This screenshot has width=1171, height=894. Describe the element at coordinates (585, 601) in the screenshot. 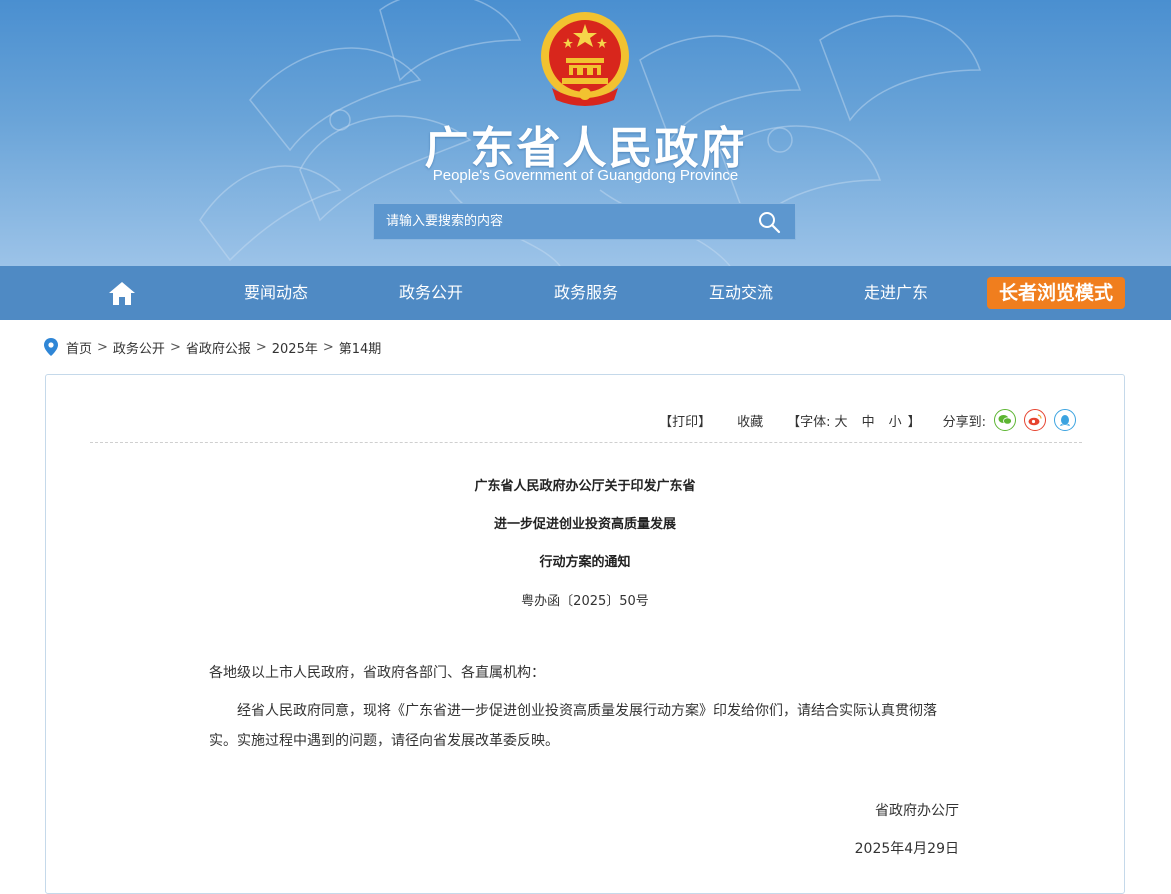

I see `document-number: 粤办函〔2025〕50号` at that location.